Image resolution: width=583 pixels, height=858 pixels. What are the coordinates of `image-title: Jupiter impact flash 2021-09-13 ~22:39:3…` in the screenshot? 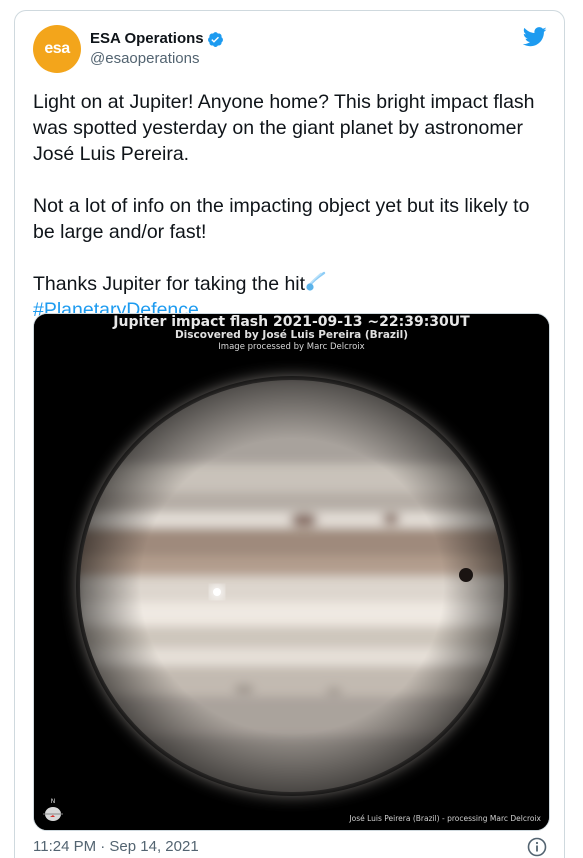 It's located at (291, 322).